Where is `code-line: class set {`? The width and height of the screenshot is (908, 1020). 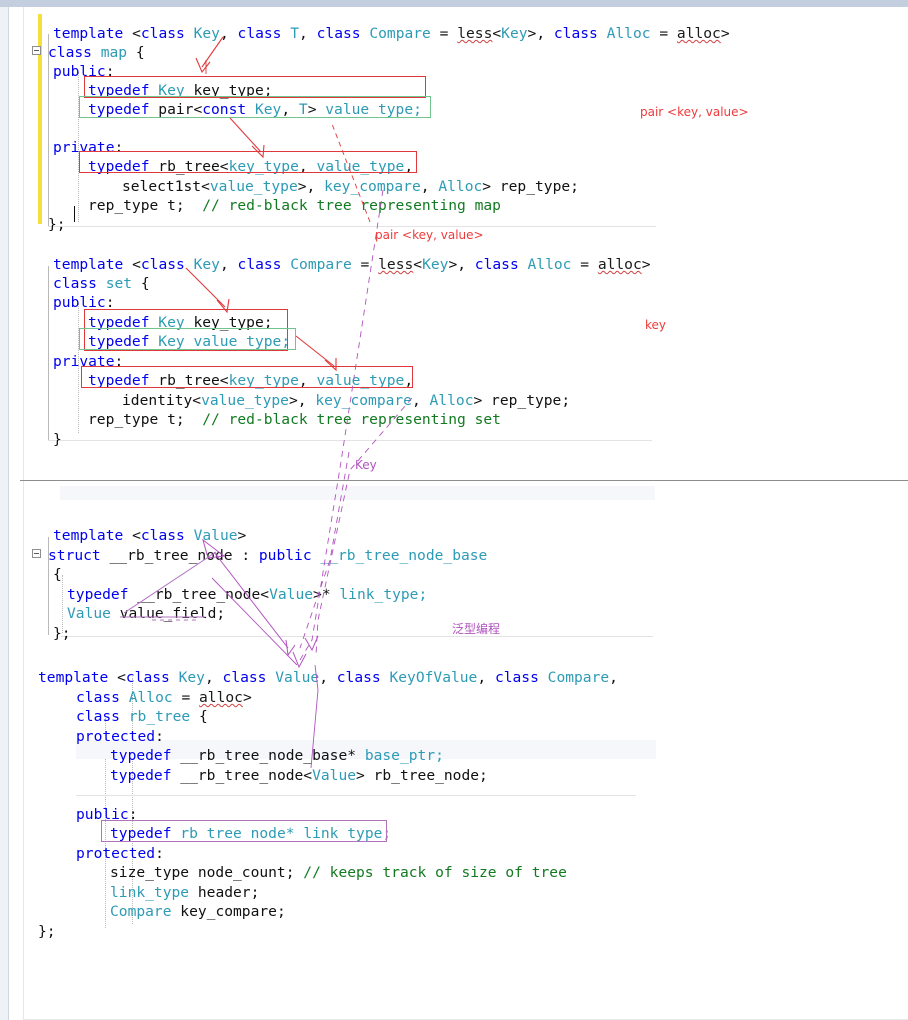
code-line: class set { is located at coordinates (101, 283).